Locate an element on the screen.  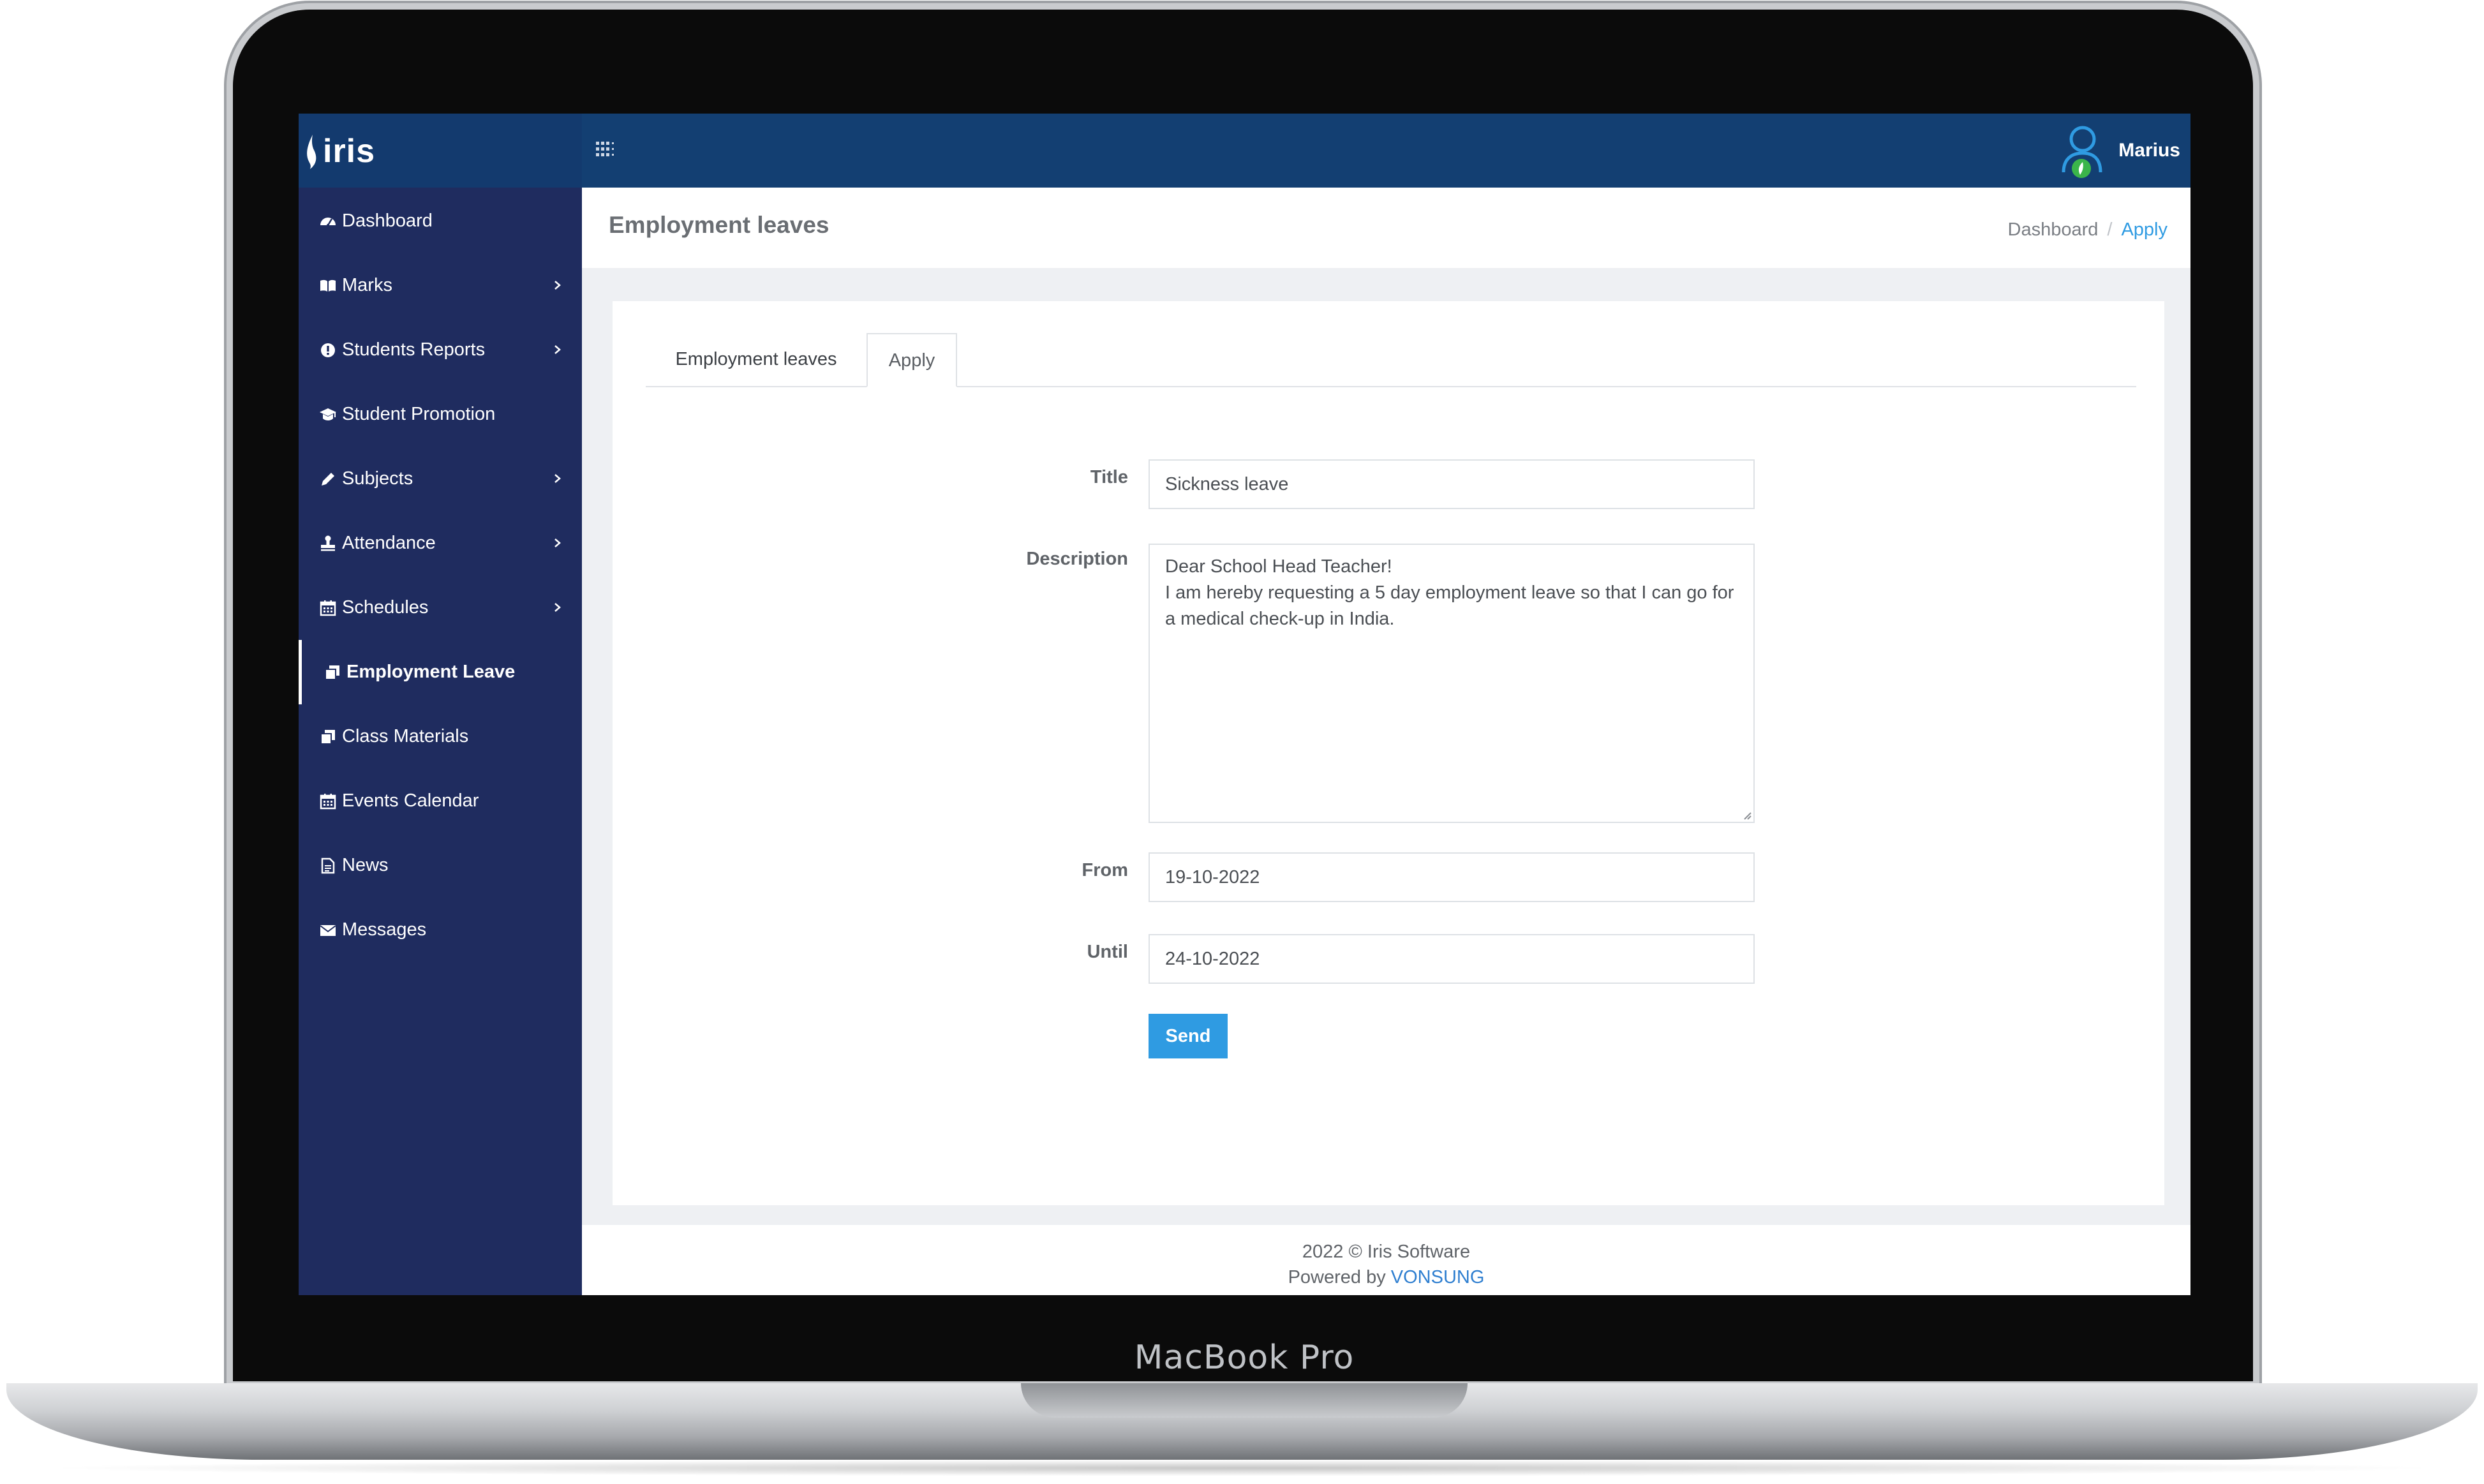
sidebar-item-students-reports: Students Reports is located at coordinates (440, 350).